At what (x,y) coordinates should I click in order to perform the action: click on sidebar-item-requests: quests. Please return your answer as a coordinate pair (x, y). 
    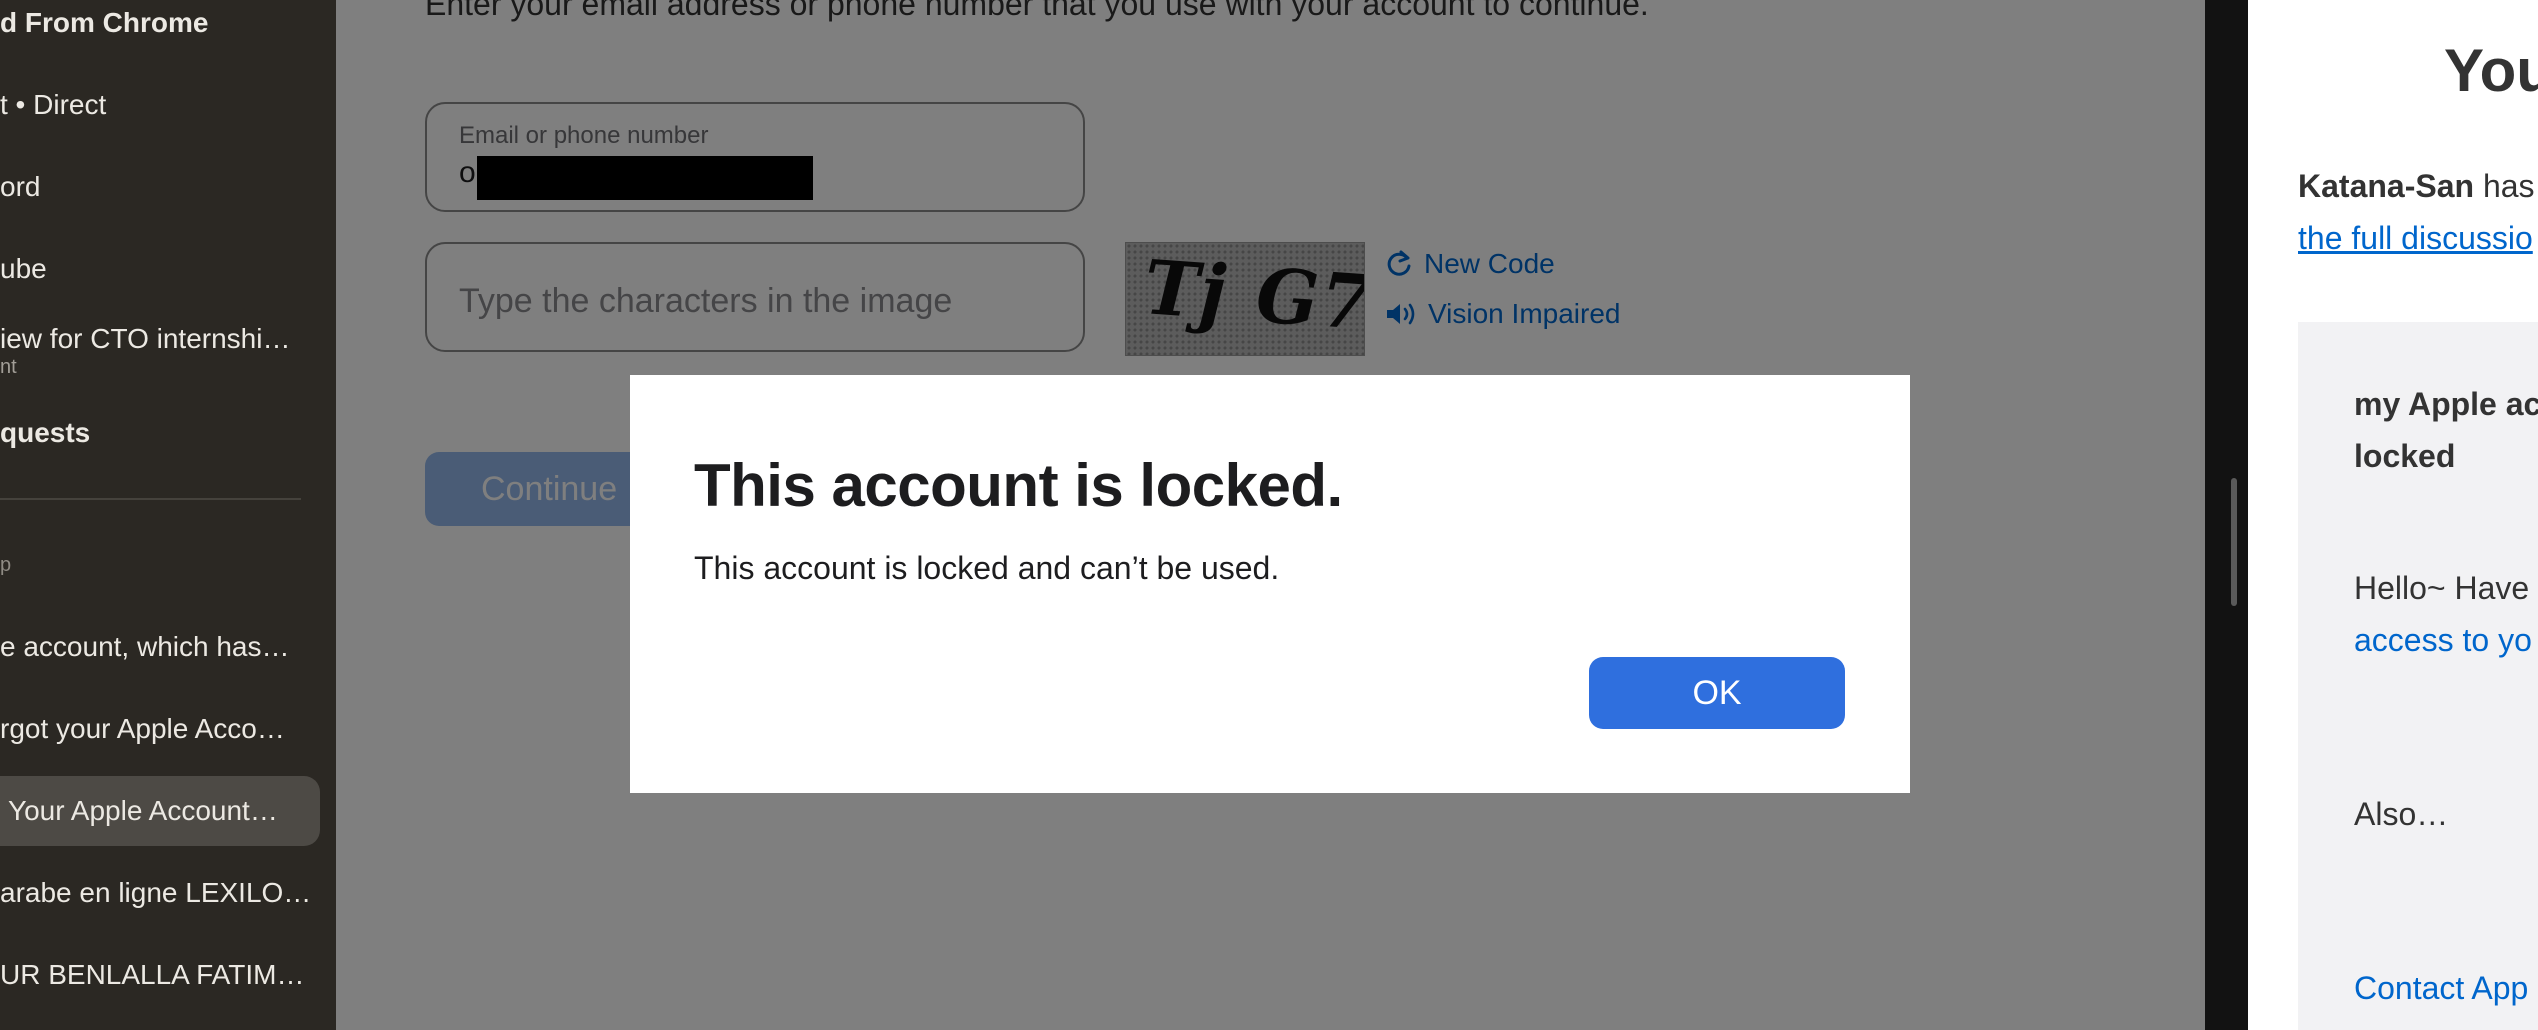
    Looking at the image, I should click on (45, 433).